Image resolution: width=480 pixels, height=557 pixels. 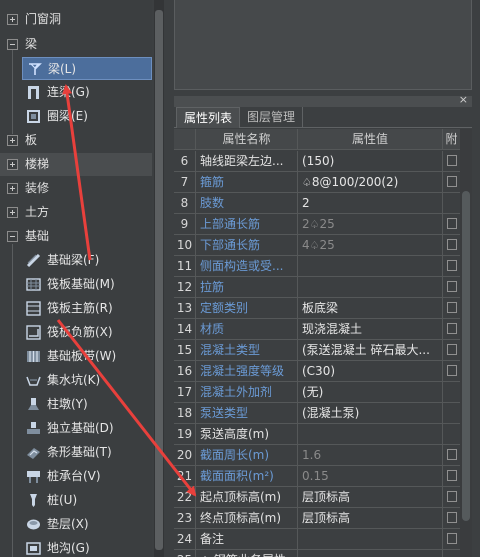 What do you see at coordinates (87, 404) in the screenshot?
I see `tree-item-column-pier: 柱墩(Y)` at bounding box center [87, 404].